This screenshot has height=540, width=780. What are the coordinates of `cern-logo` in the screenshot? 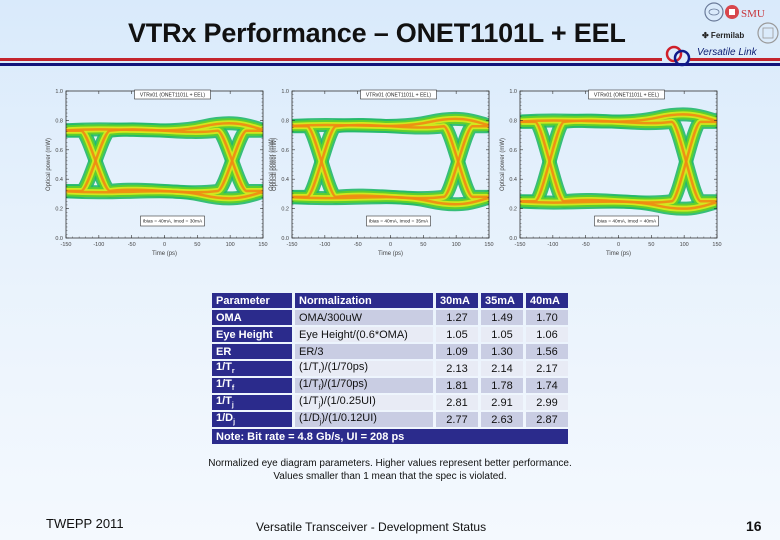 It's located at (714, 12).